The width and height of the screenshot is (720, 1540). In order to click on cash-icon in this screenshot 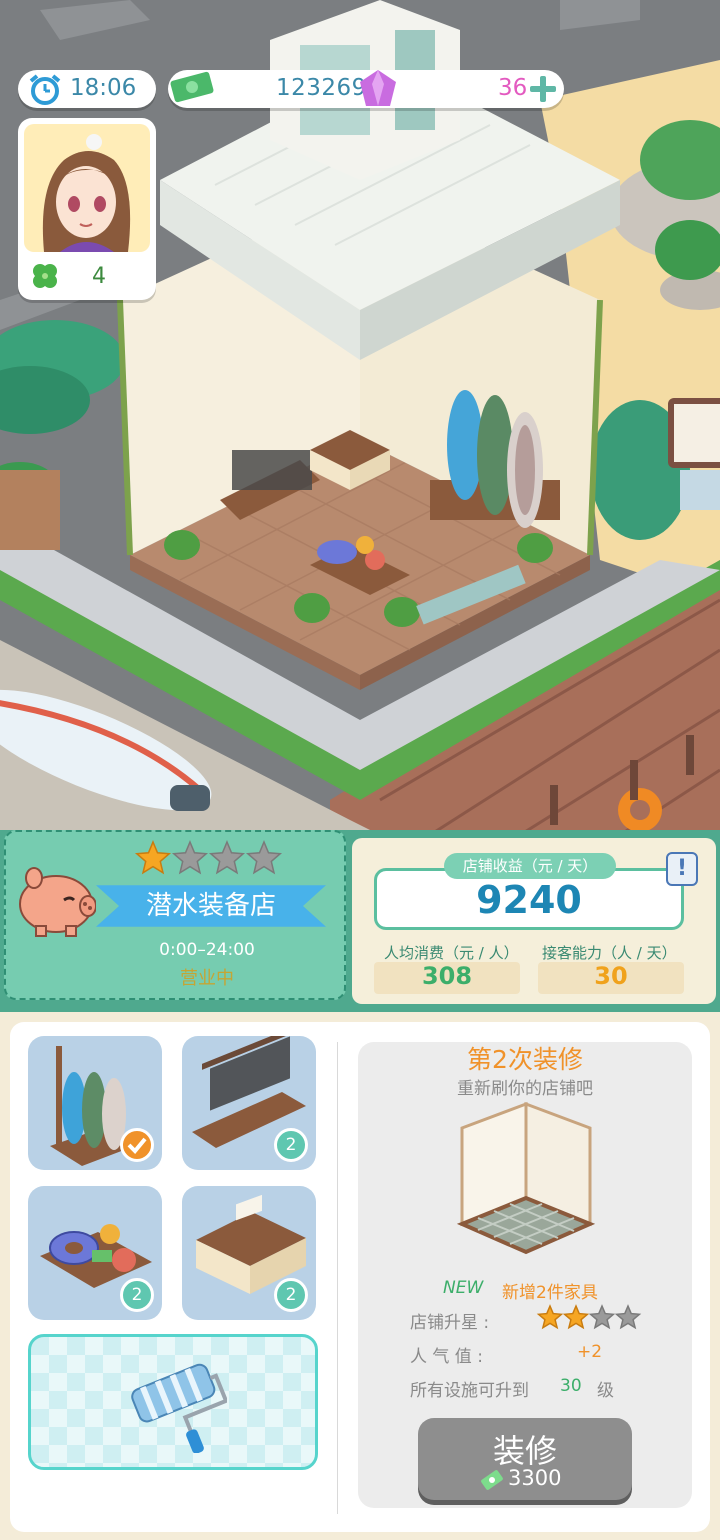, I will do `click(192, 87)`.